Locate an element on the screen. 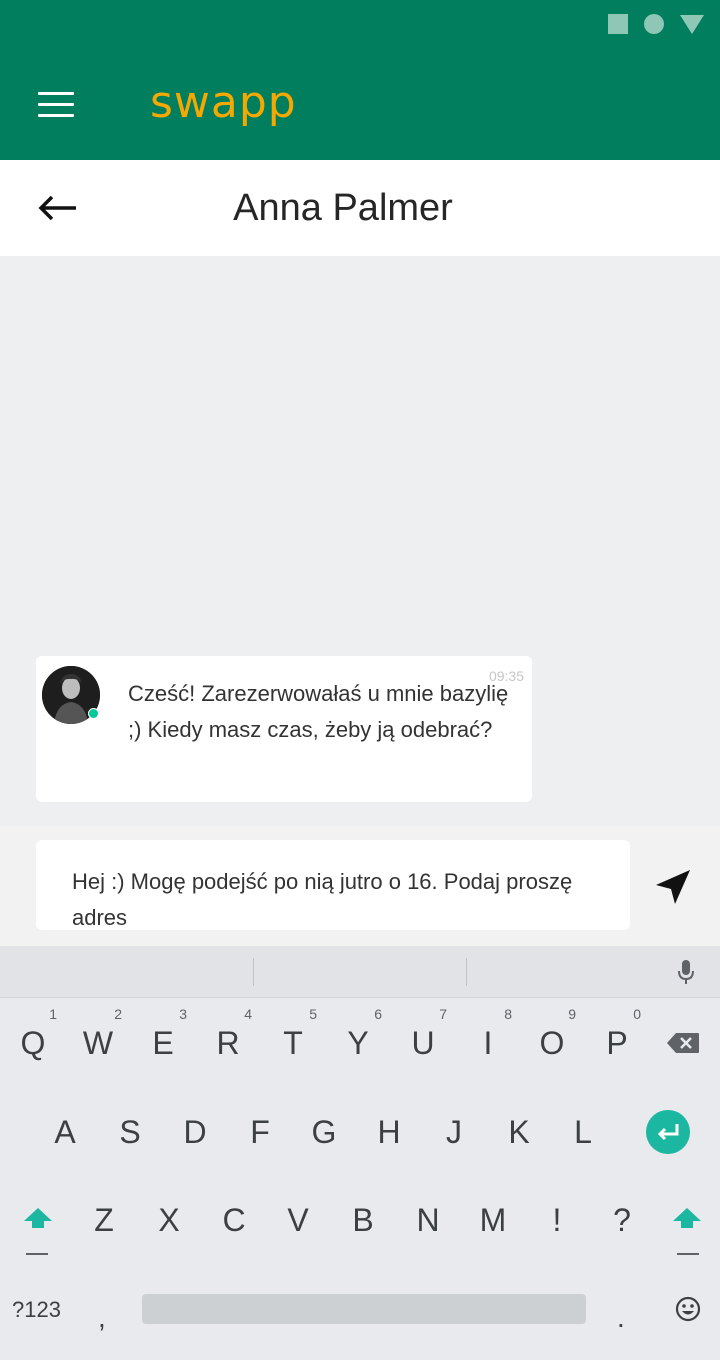 This screenshot has width=720, height=1360. key-n: N is located at coordinates (428, 1220).